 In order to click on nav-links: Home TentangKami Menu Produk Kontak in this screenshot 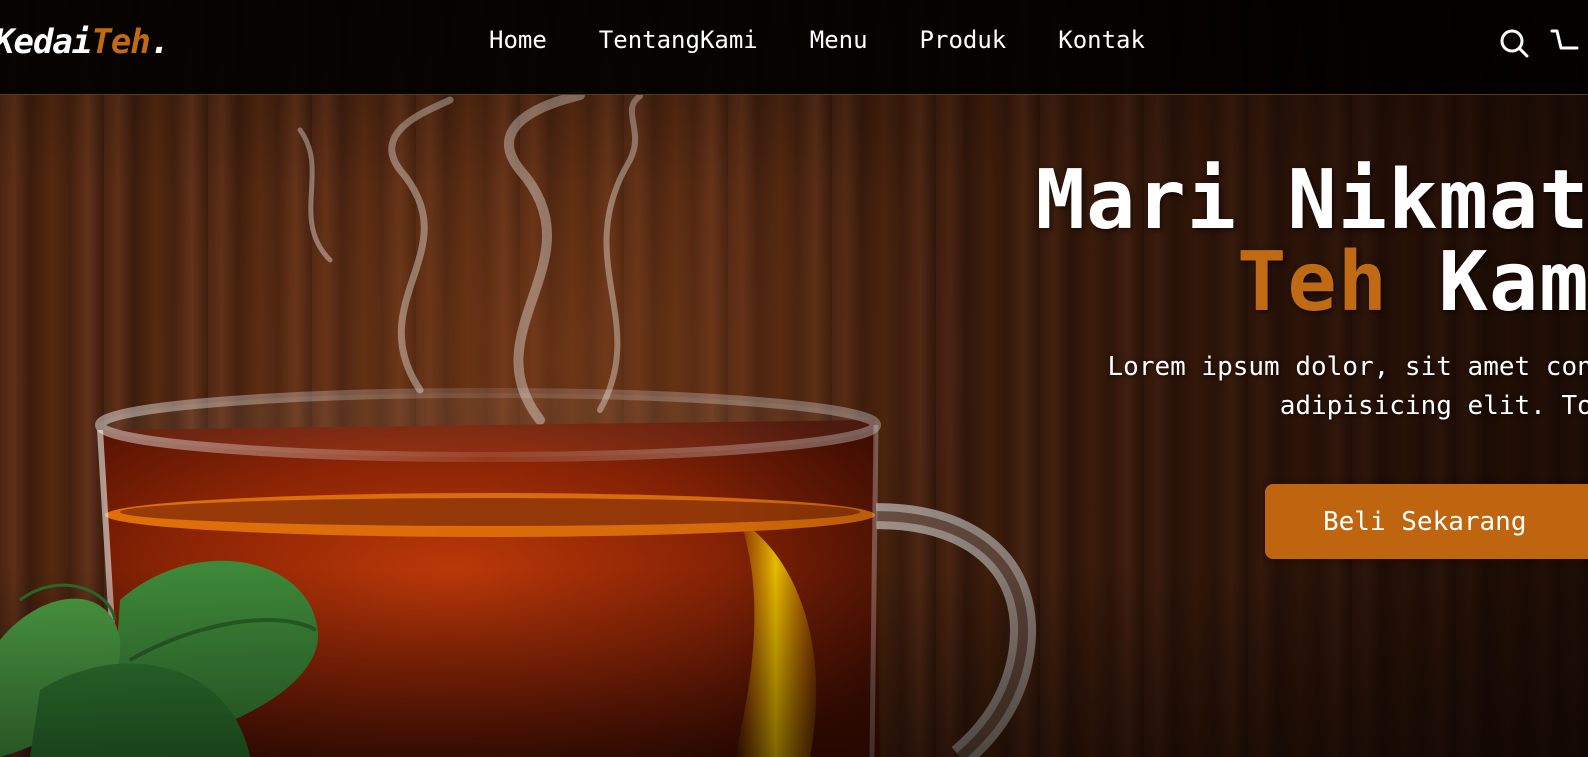, I will do `click(843, 40)`.